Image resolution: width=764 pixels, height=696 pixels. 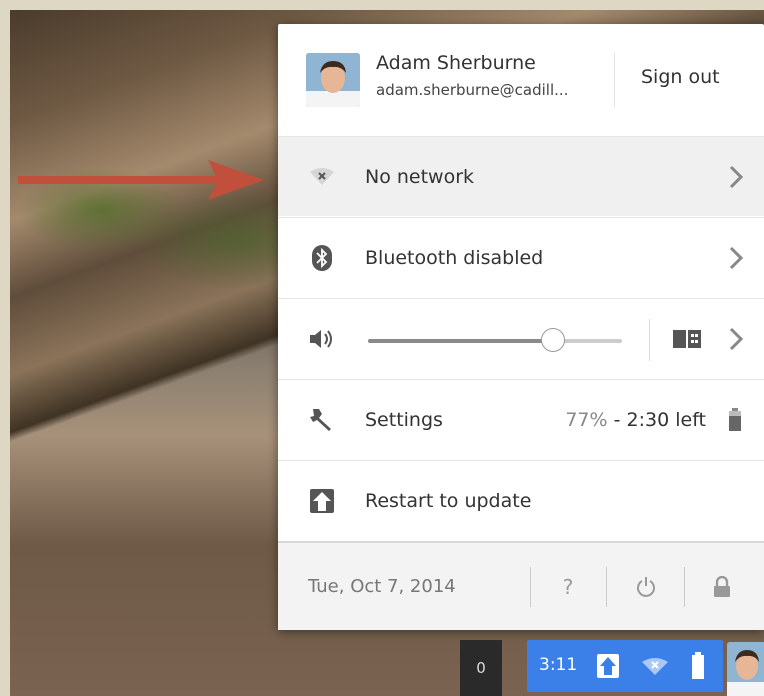 I want to click on volume-slider, so click(x=495, y=340).